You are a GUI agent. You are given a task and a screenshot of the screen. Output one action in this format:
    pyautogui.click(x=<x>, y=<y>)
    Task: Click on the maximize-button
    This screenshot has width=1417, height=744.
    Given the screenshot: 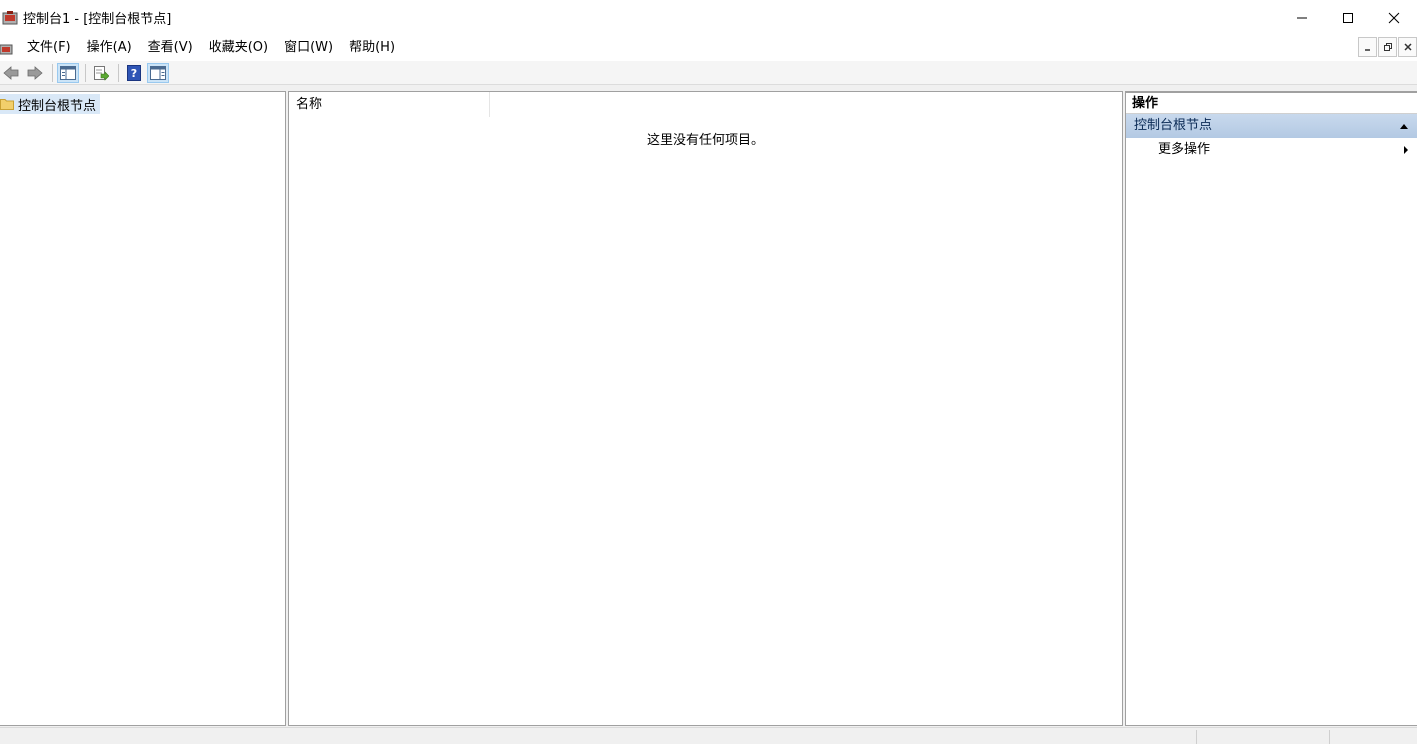 What is the action you would take?
    pyautogui.click(x=1348, y=17)
    